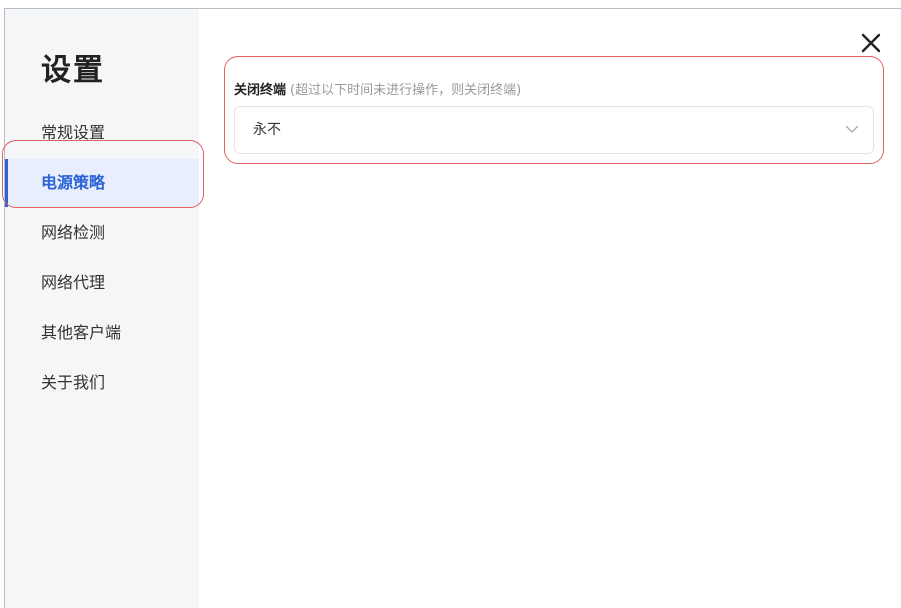  What do you see at coordinates (102, 333) in the screenshot?
I see `sidebar-item-other-clients: 其他客户端` at bounding box center [102, 333].